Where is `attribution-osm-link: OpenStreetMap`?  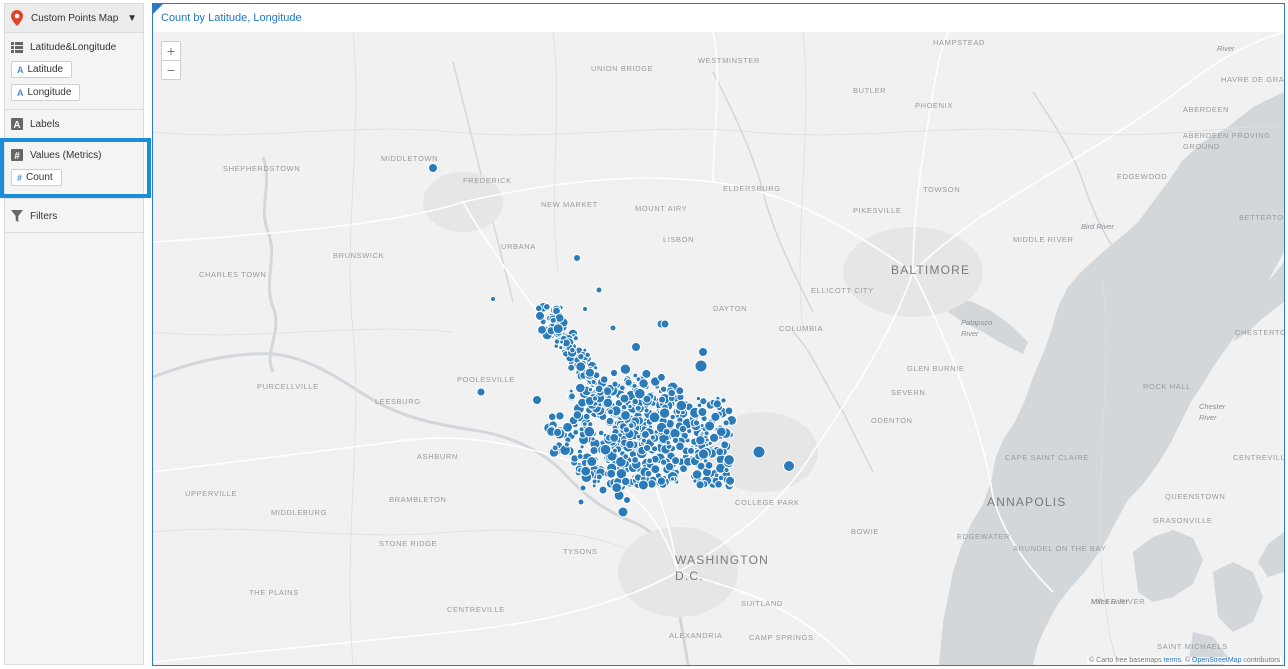
attribution-osm-link: OpenStreetMap is located at coordinates (1216, 660).